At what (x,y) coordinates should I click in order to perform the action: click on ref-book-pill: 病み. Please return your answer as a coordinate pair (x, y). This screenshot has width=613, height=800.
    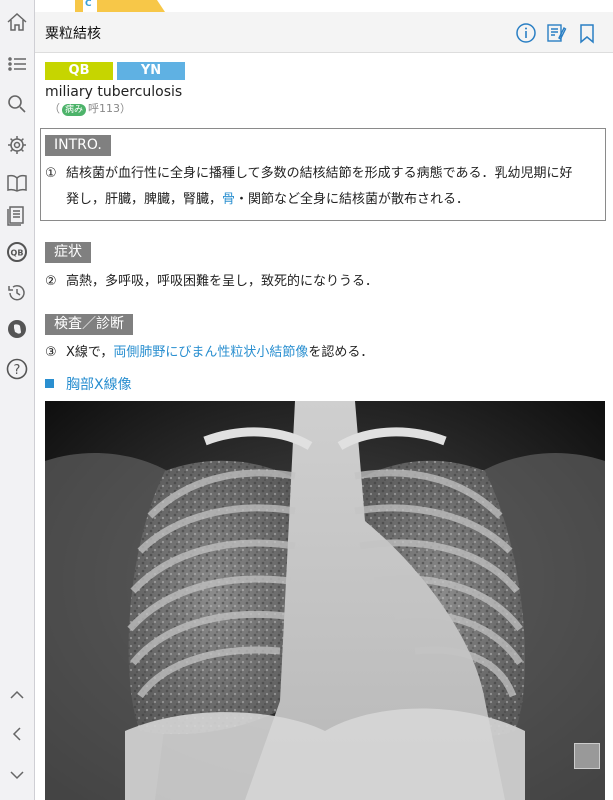
    Looking at the image, I should click on (74, 110).